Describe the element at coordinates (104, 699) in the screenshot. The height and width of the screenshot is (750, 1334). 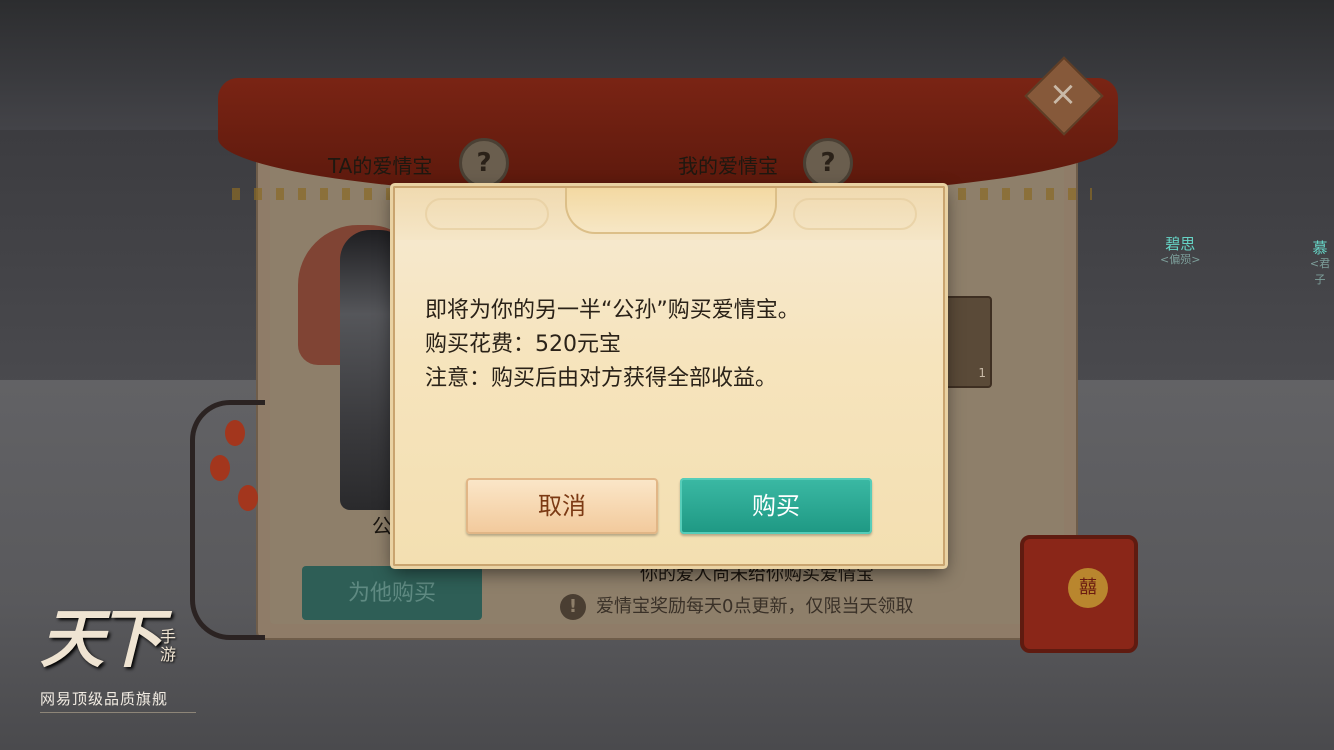
I see `logo-tagline: 网易顶级品质旗舰` at that location.